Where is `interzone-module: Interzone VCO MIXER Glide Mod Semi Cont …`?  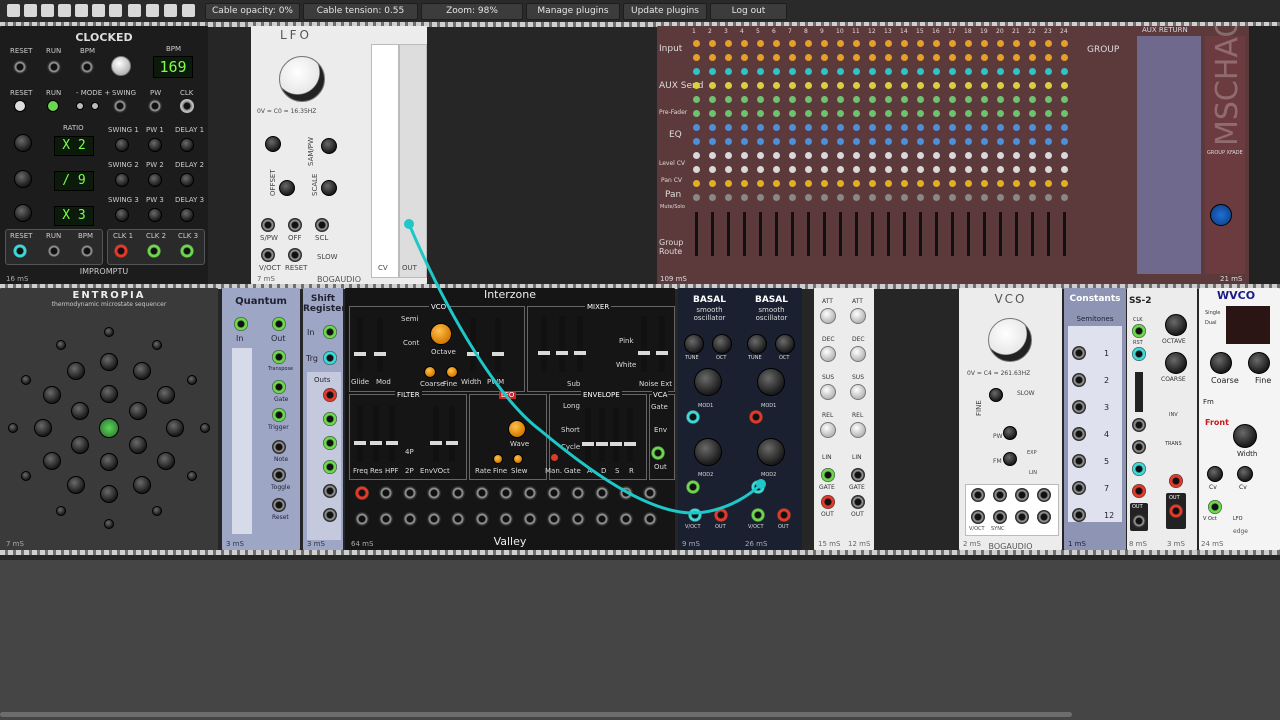 interzone-module: Interzone VCO MIXER Glide Mod Semi Cont … is located at coordinates (510, 419).